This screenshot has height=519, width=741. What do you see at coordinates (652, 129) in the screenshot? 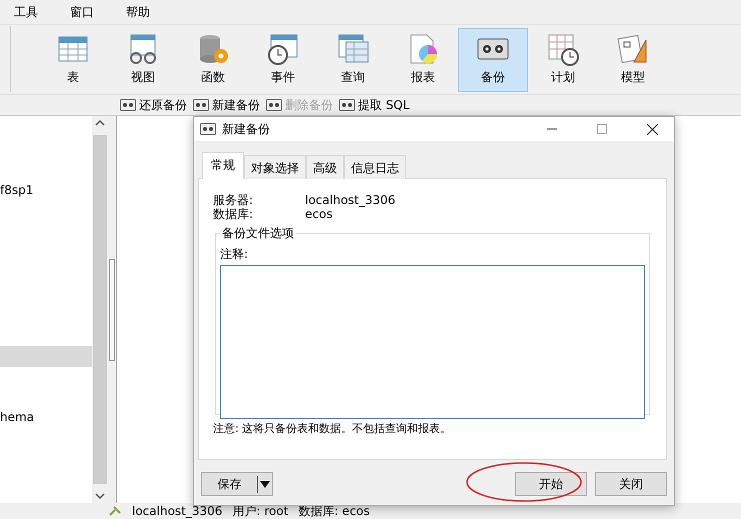
I see `close-icon` at bounding box center [652, 129].